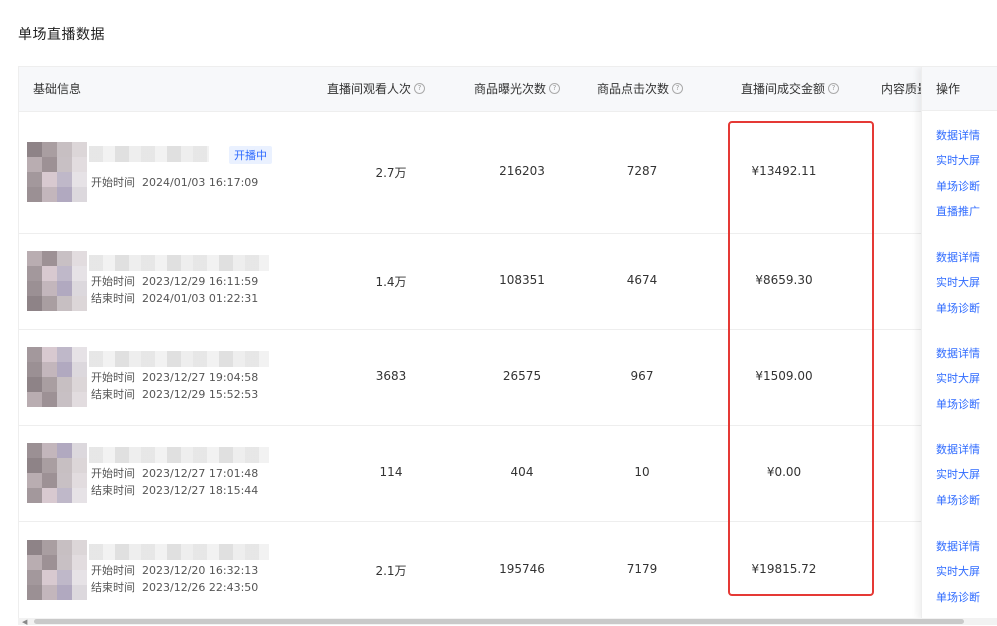 The height and width of the screenshot is (626, 997). I want to click on cell-clicks: 967, so click(642, 376).